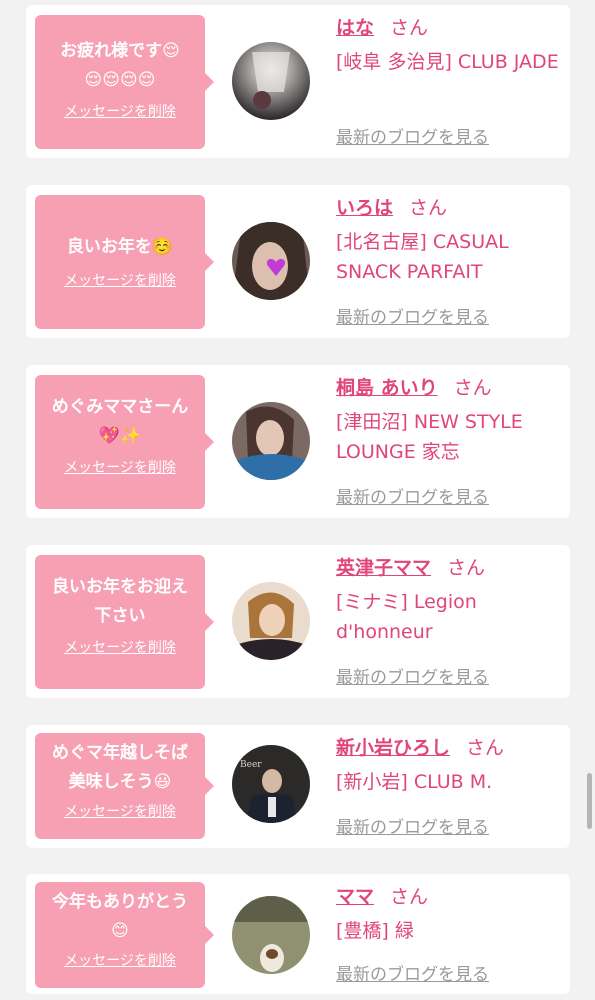  I want to click on sender-name: 英津子ママ, so click(383, 568).